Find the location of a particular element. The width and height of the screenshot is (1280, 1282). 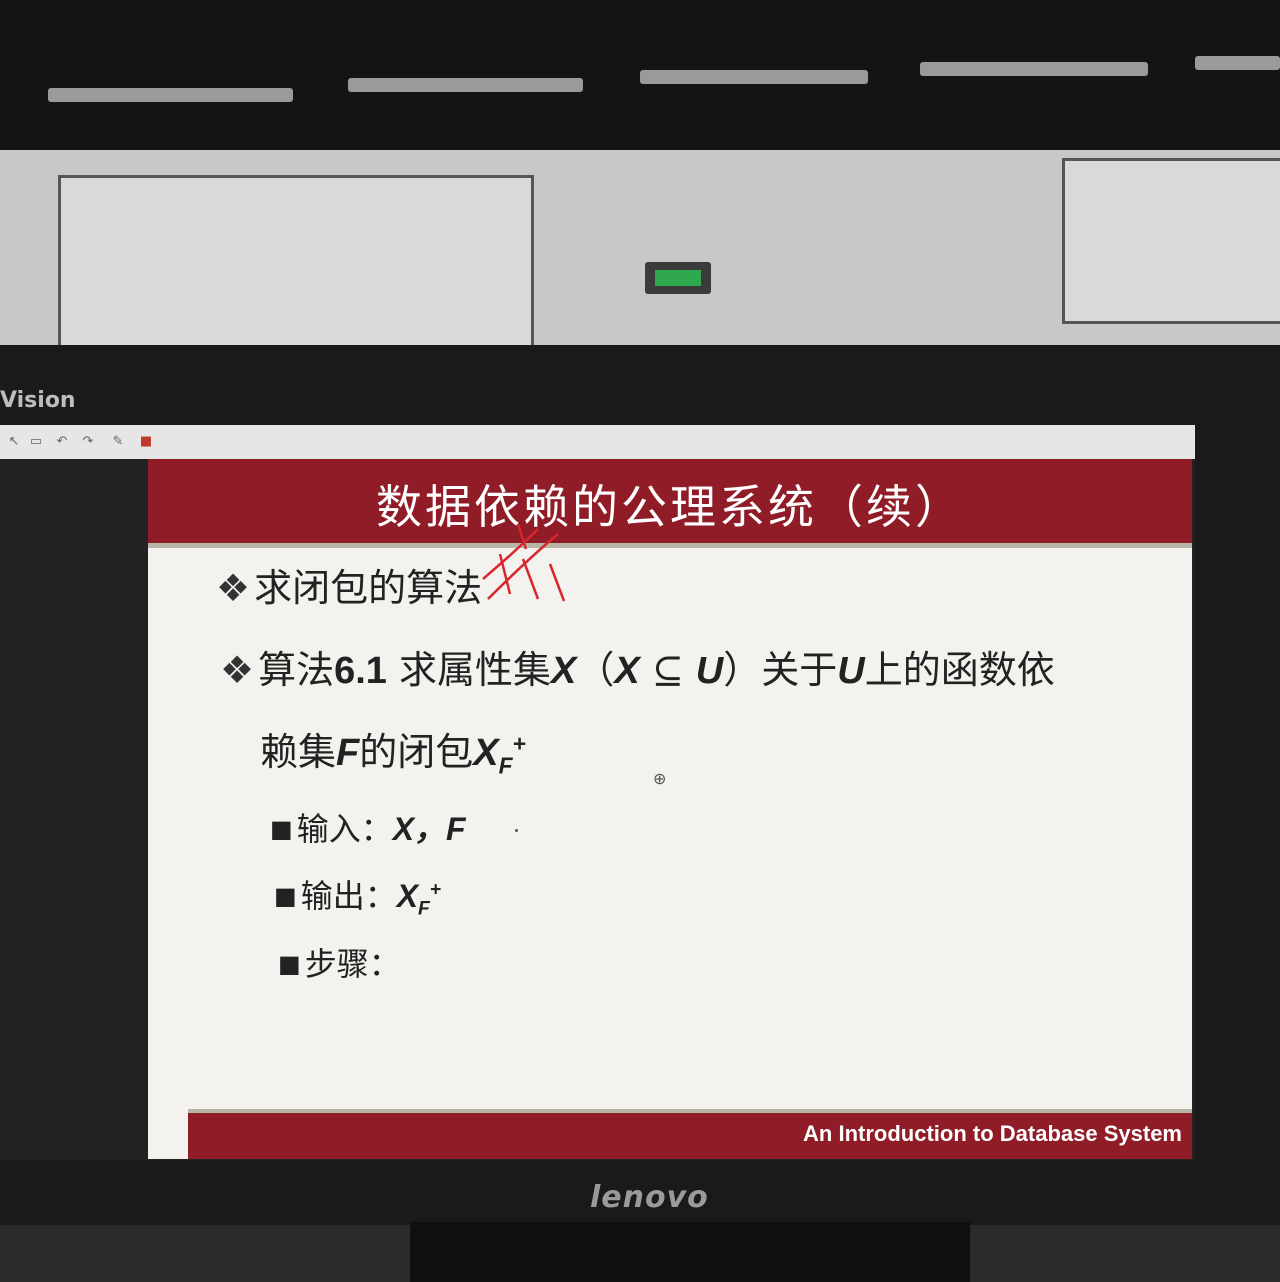

monitor-brand: lenovo is located at coordinates (649, 1197).